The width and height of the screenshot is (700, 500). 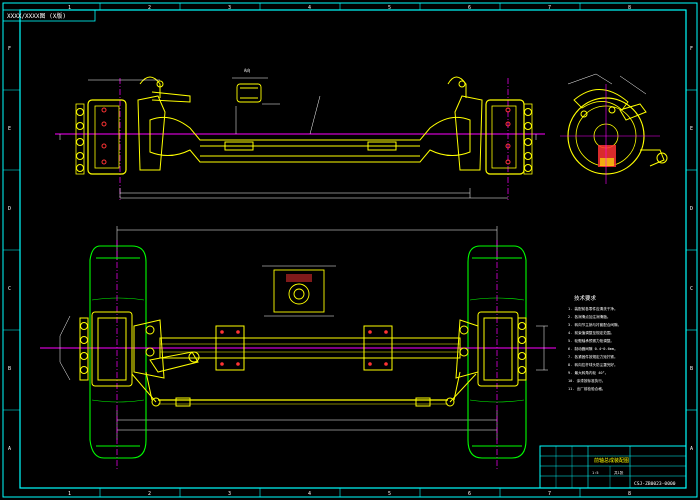 I want to click on header-label-box: XXXX/XXXX图 (X版), so click(x=49, y=15).